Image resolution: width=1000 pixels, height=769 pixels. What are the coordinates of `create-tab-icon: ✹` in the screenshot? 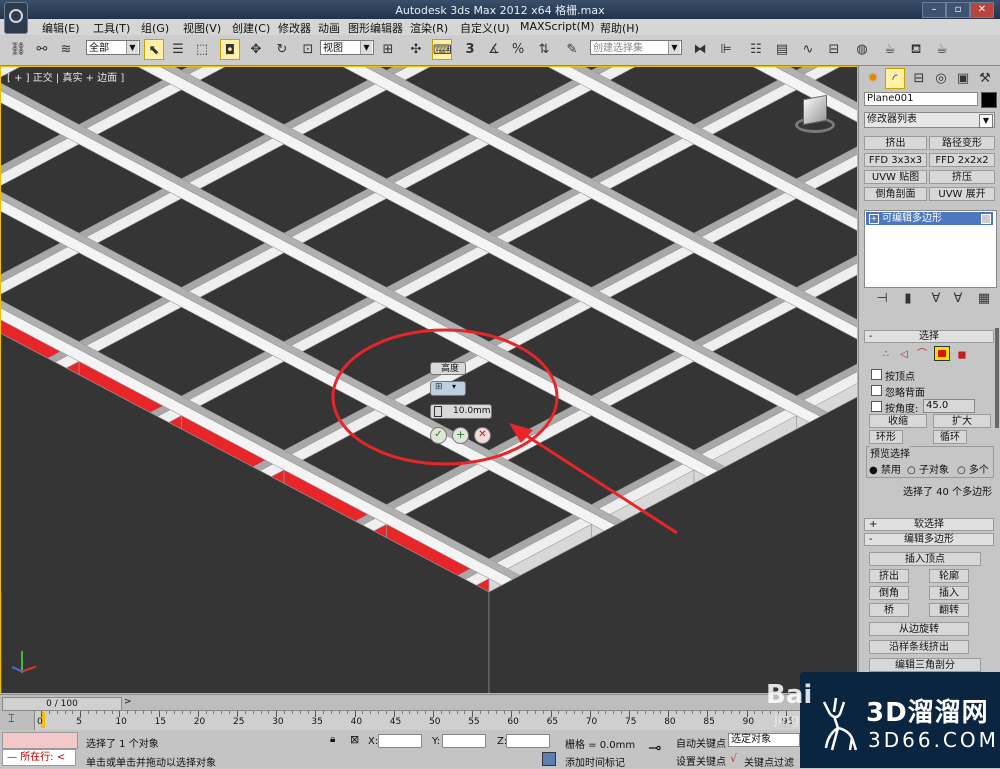 It's located at (873, 78).